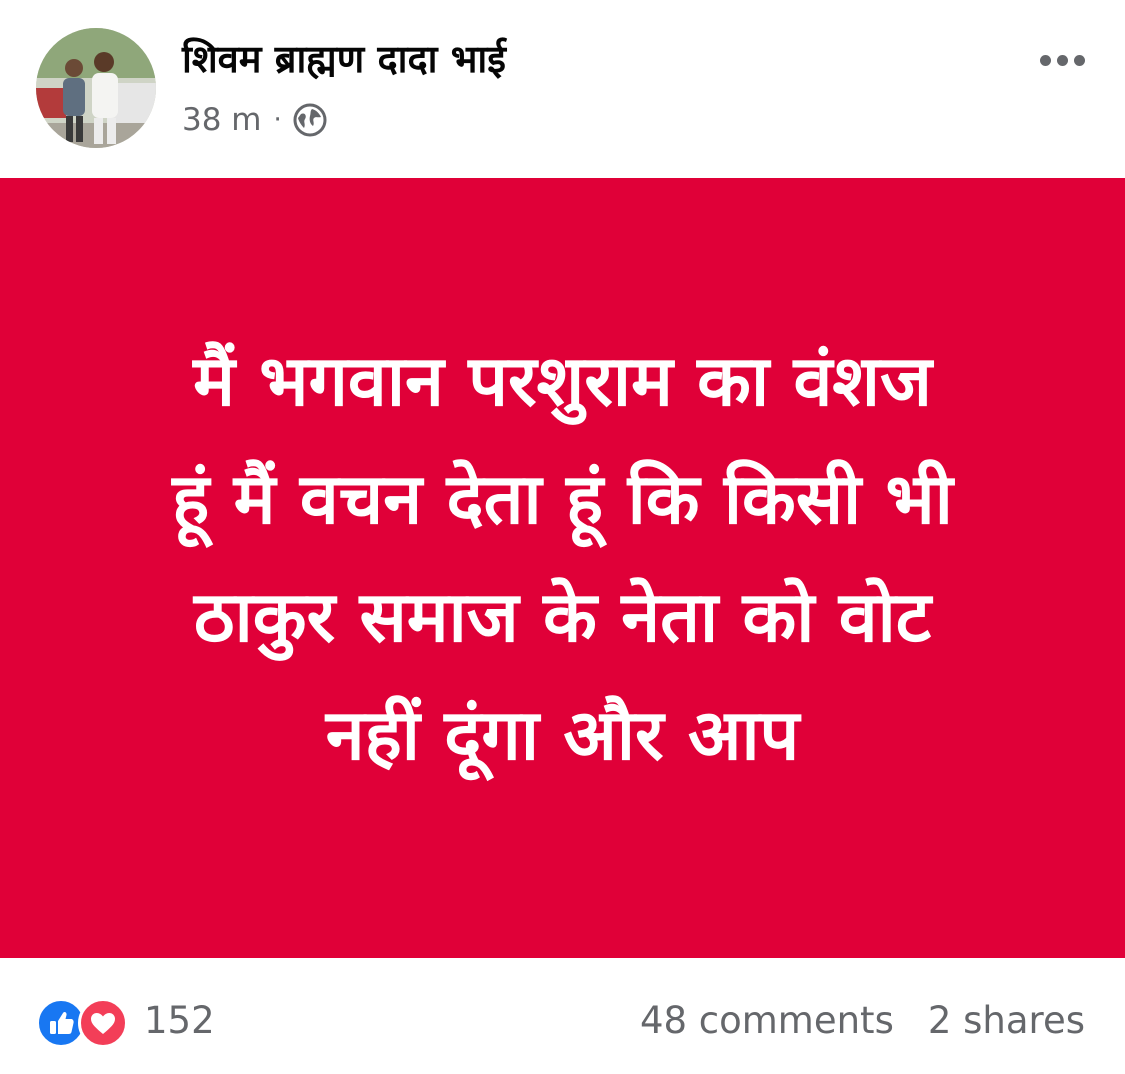 Image resolution: width=1125 pixels, height=1074 pixels. What do you see at coordinates (1006, 1020) in the screenshot?
I see `shares-count-link: 2 shares` at bounding box center [1006, 1020].